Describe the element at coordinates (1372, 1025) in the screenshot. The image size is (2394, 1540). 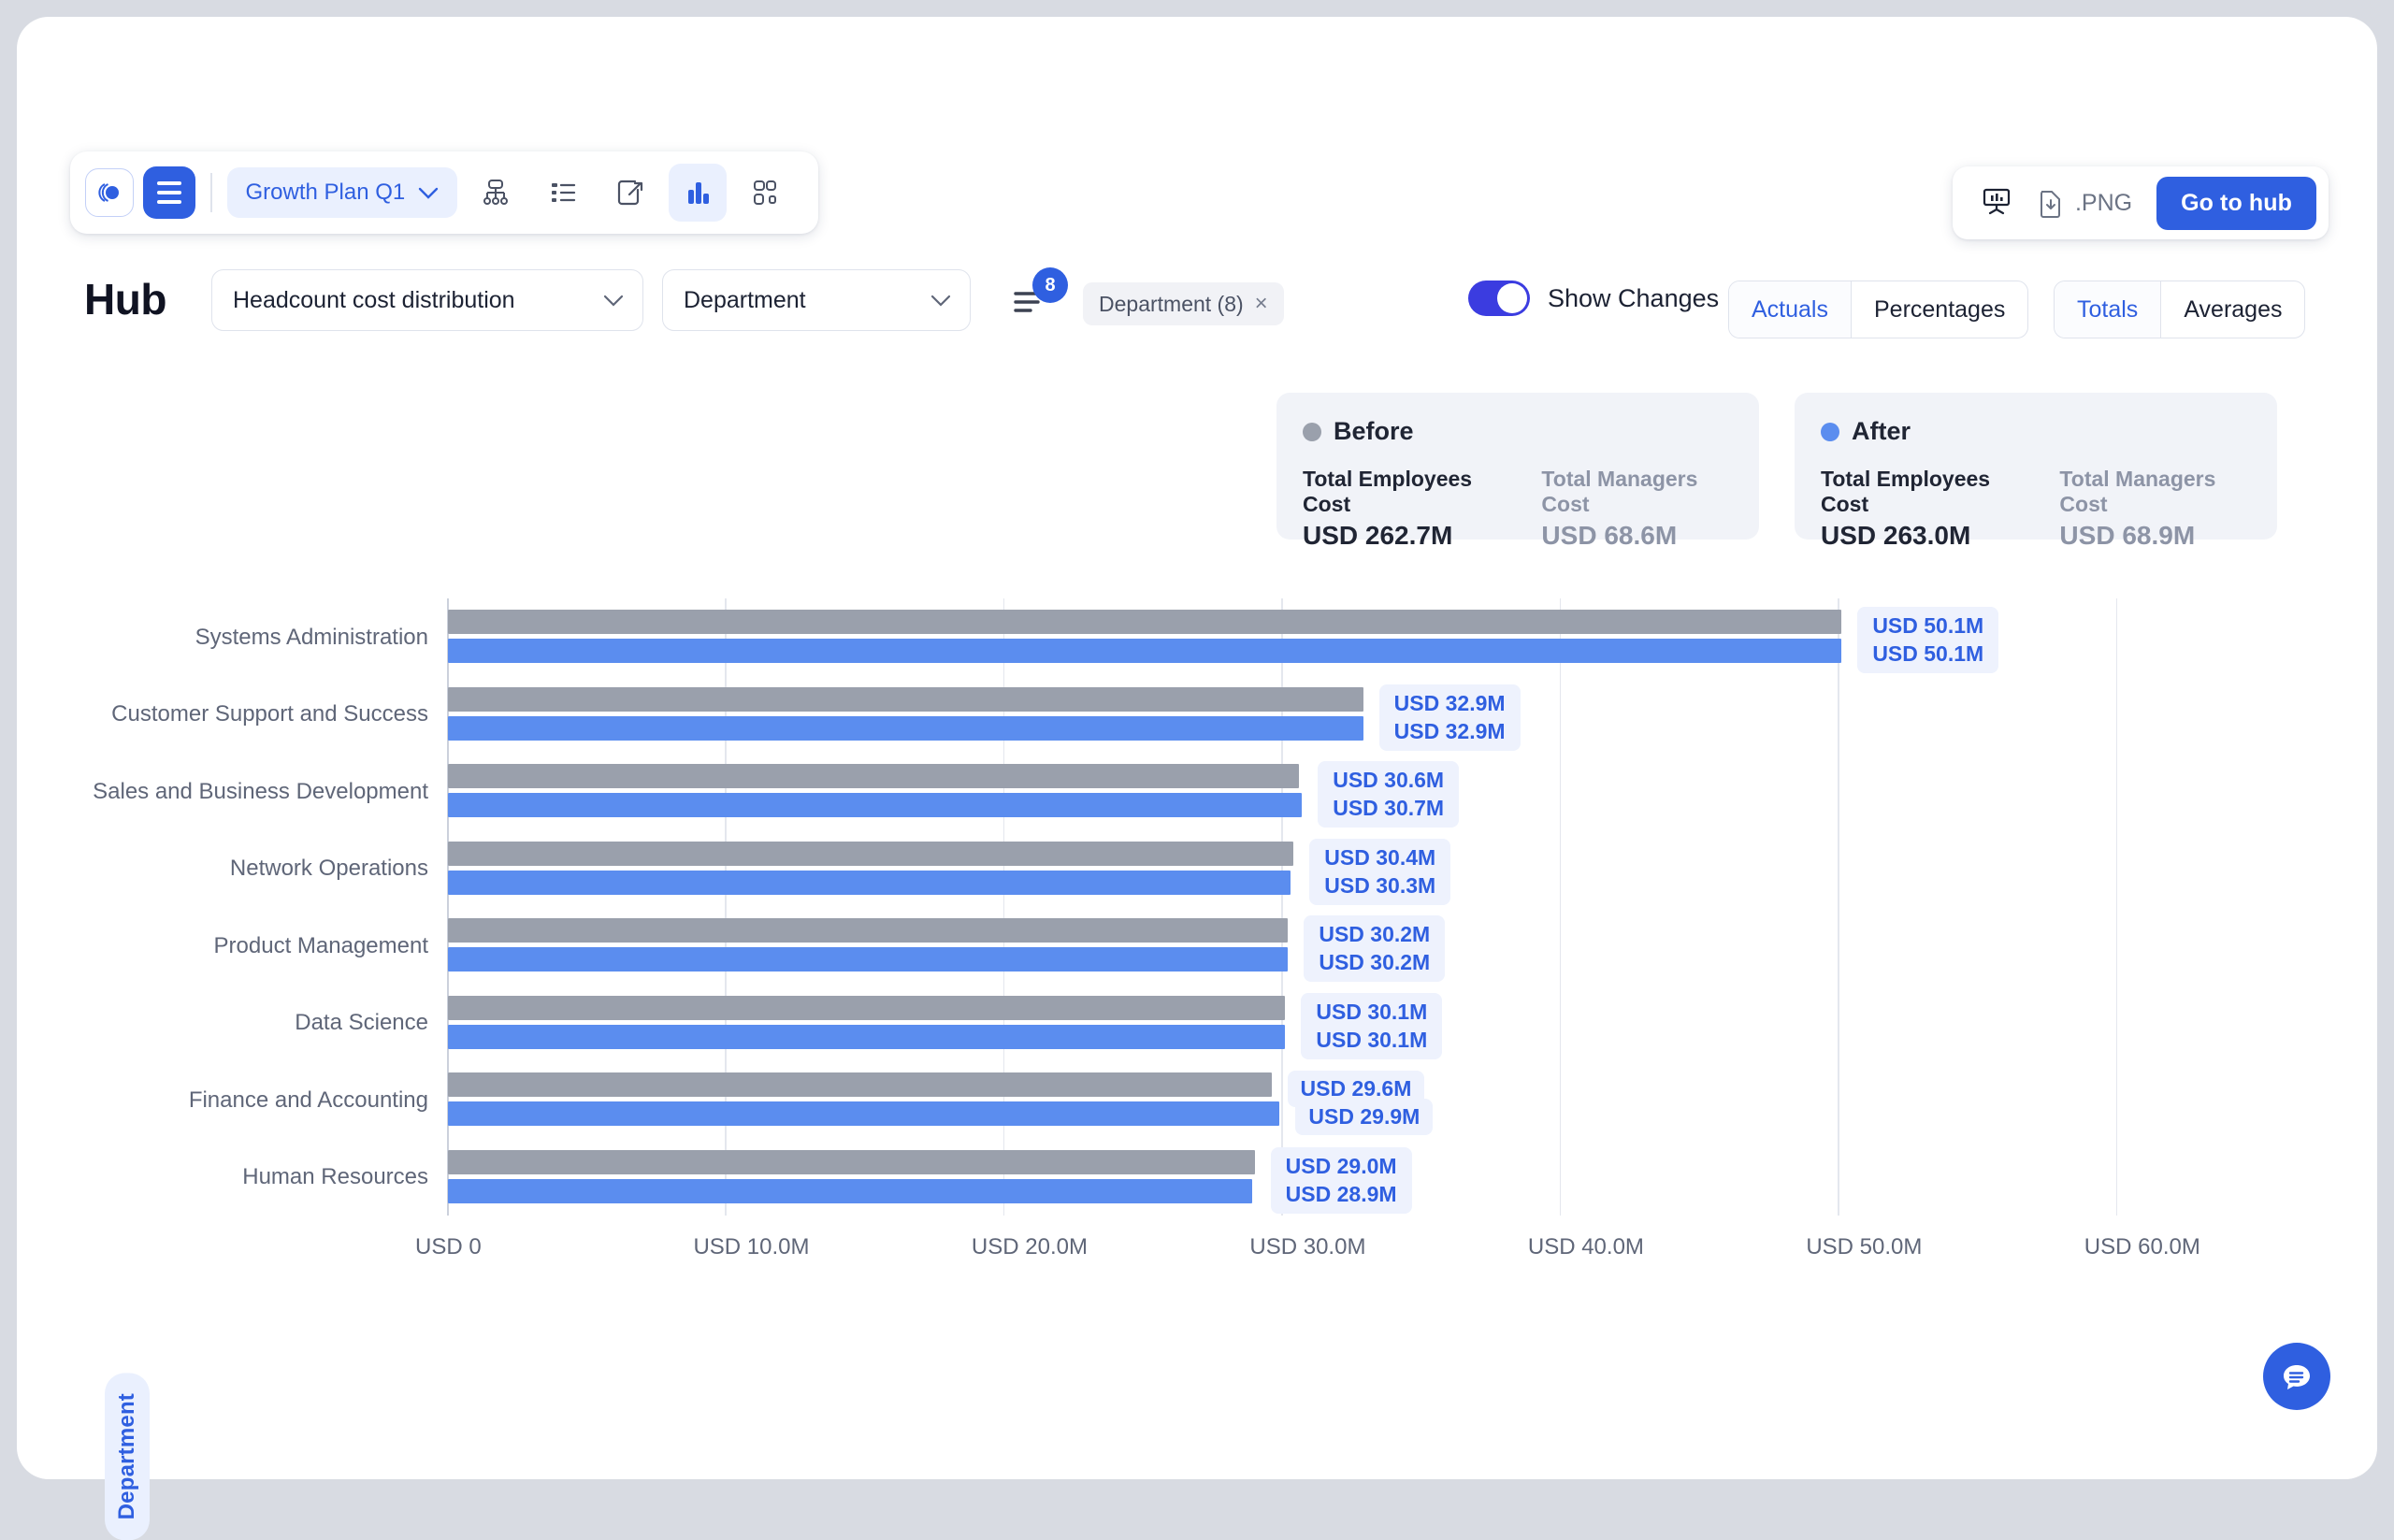
I see `bar-value-label-group: USD 30.1M USD 30.1M` at that location.